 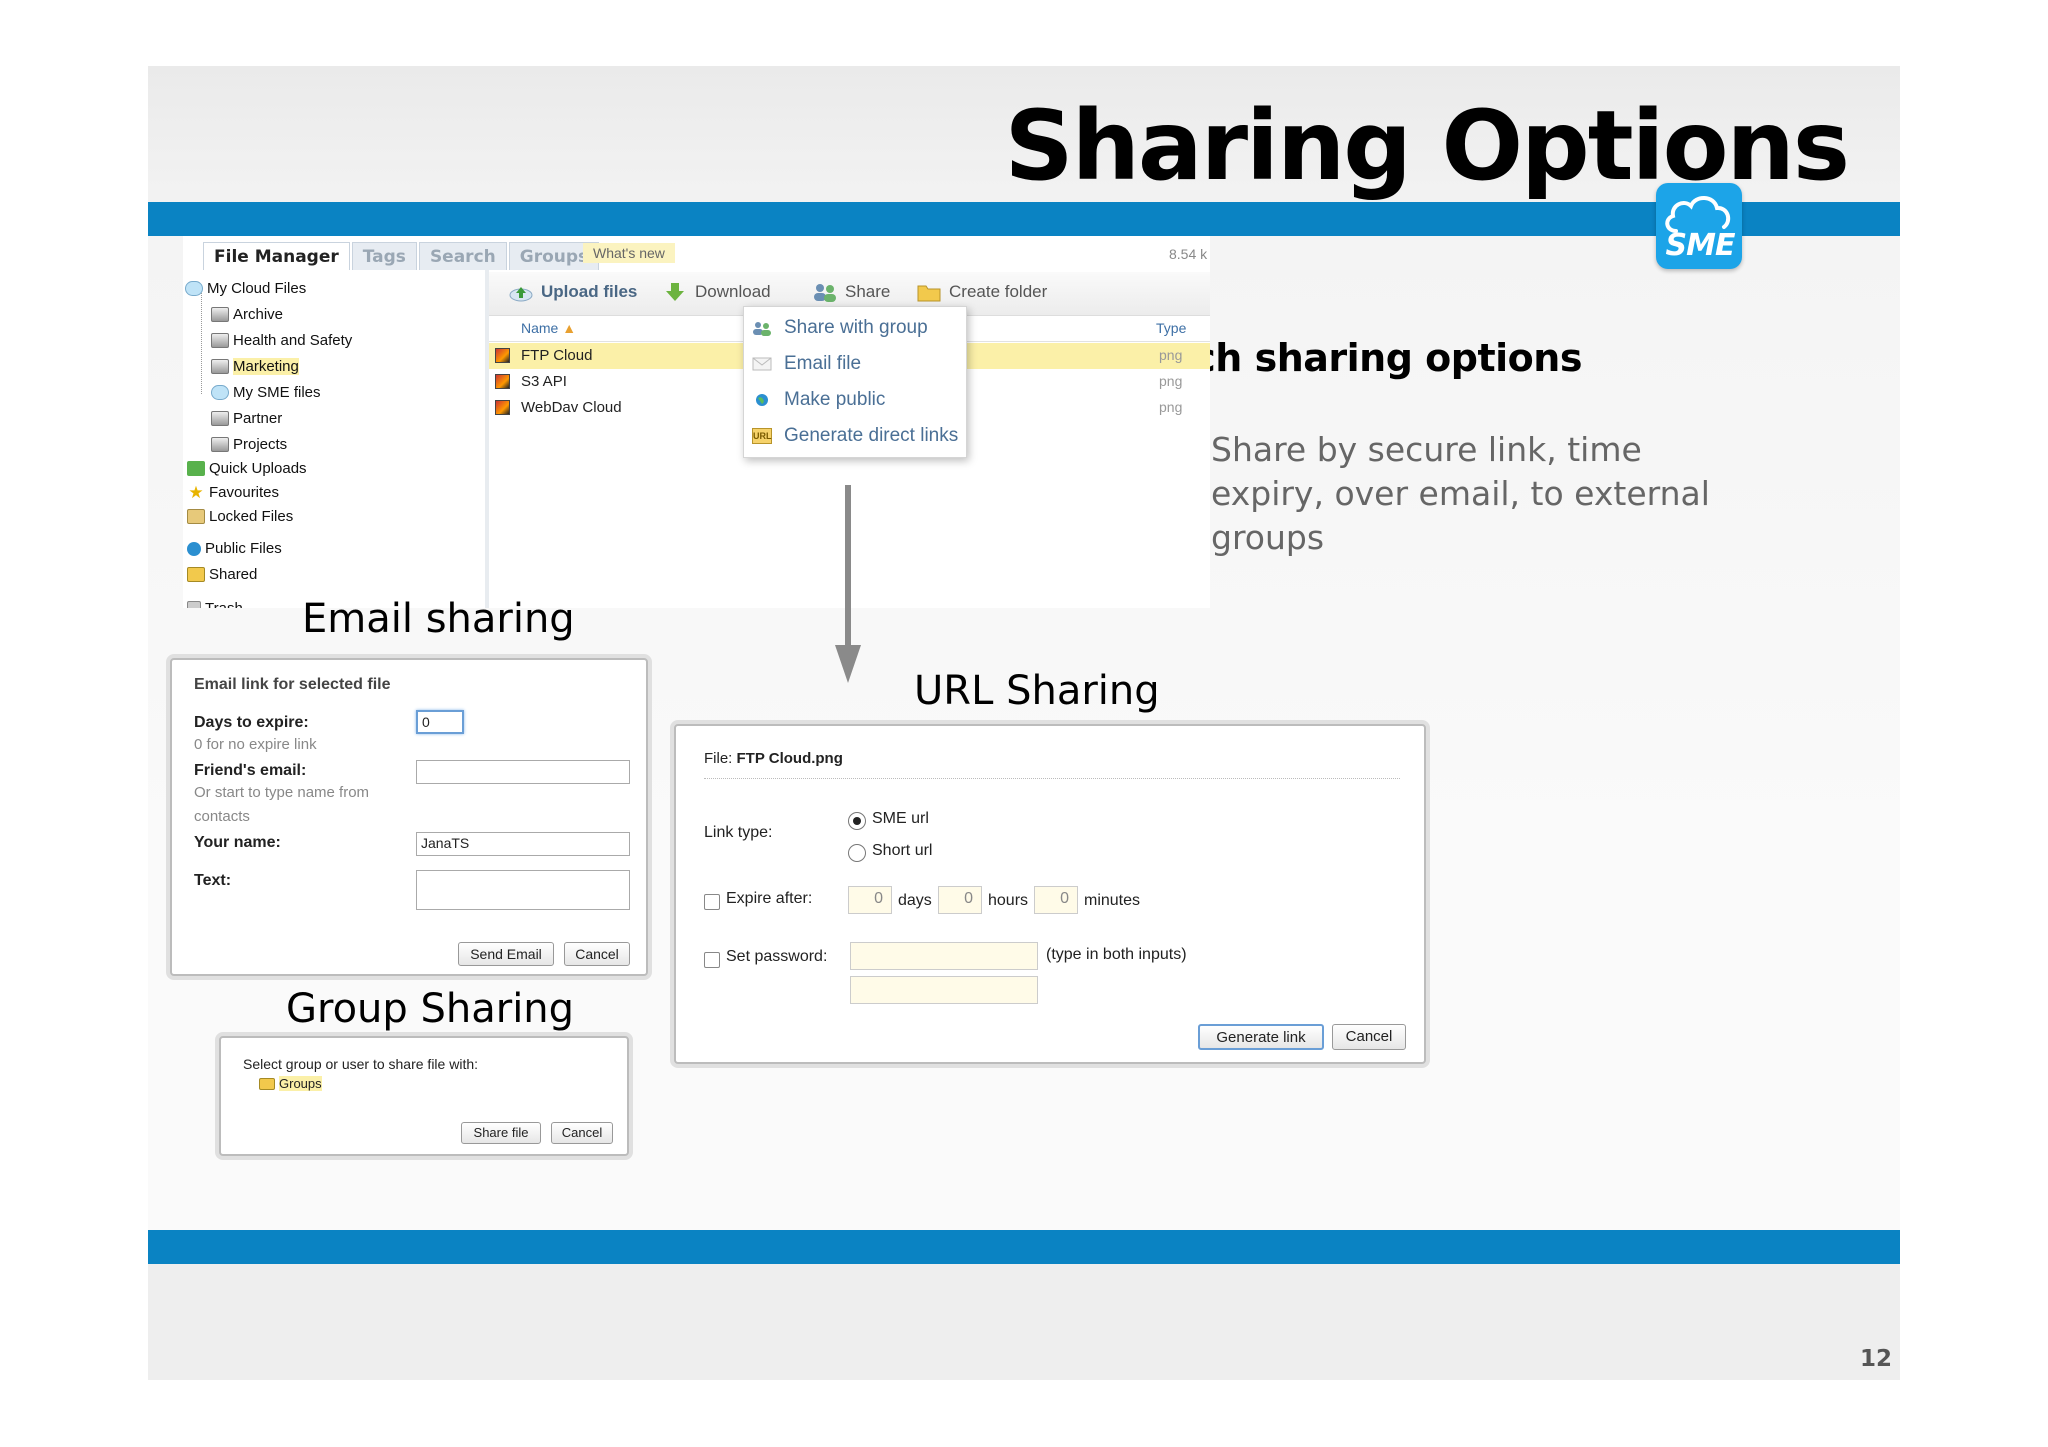 What do you see at coordinates (292, 684) in the screenshot?
I see `email-dialog-title: Email link for selected file` at bounding box center [292, 684].